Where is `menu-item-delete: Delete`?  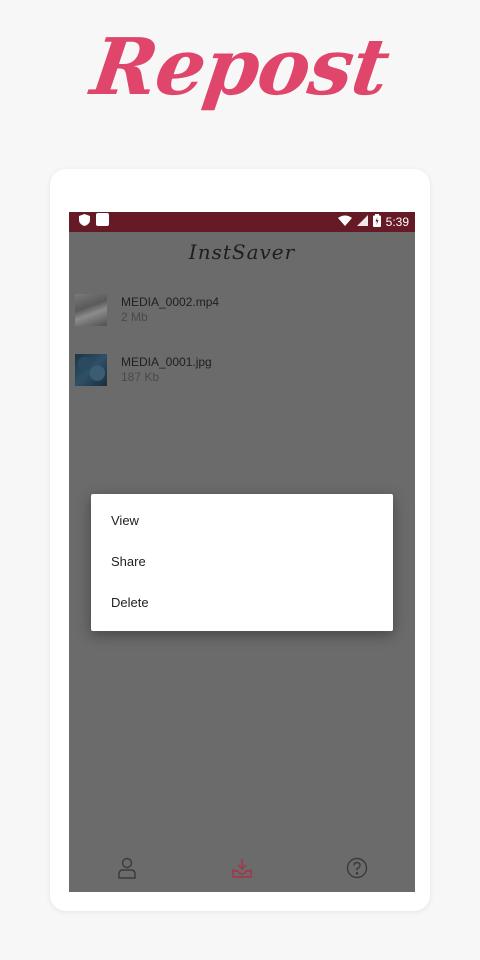
menu-item-delete: Delete is located at coordinates (242, 602).